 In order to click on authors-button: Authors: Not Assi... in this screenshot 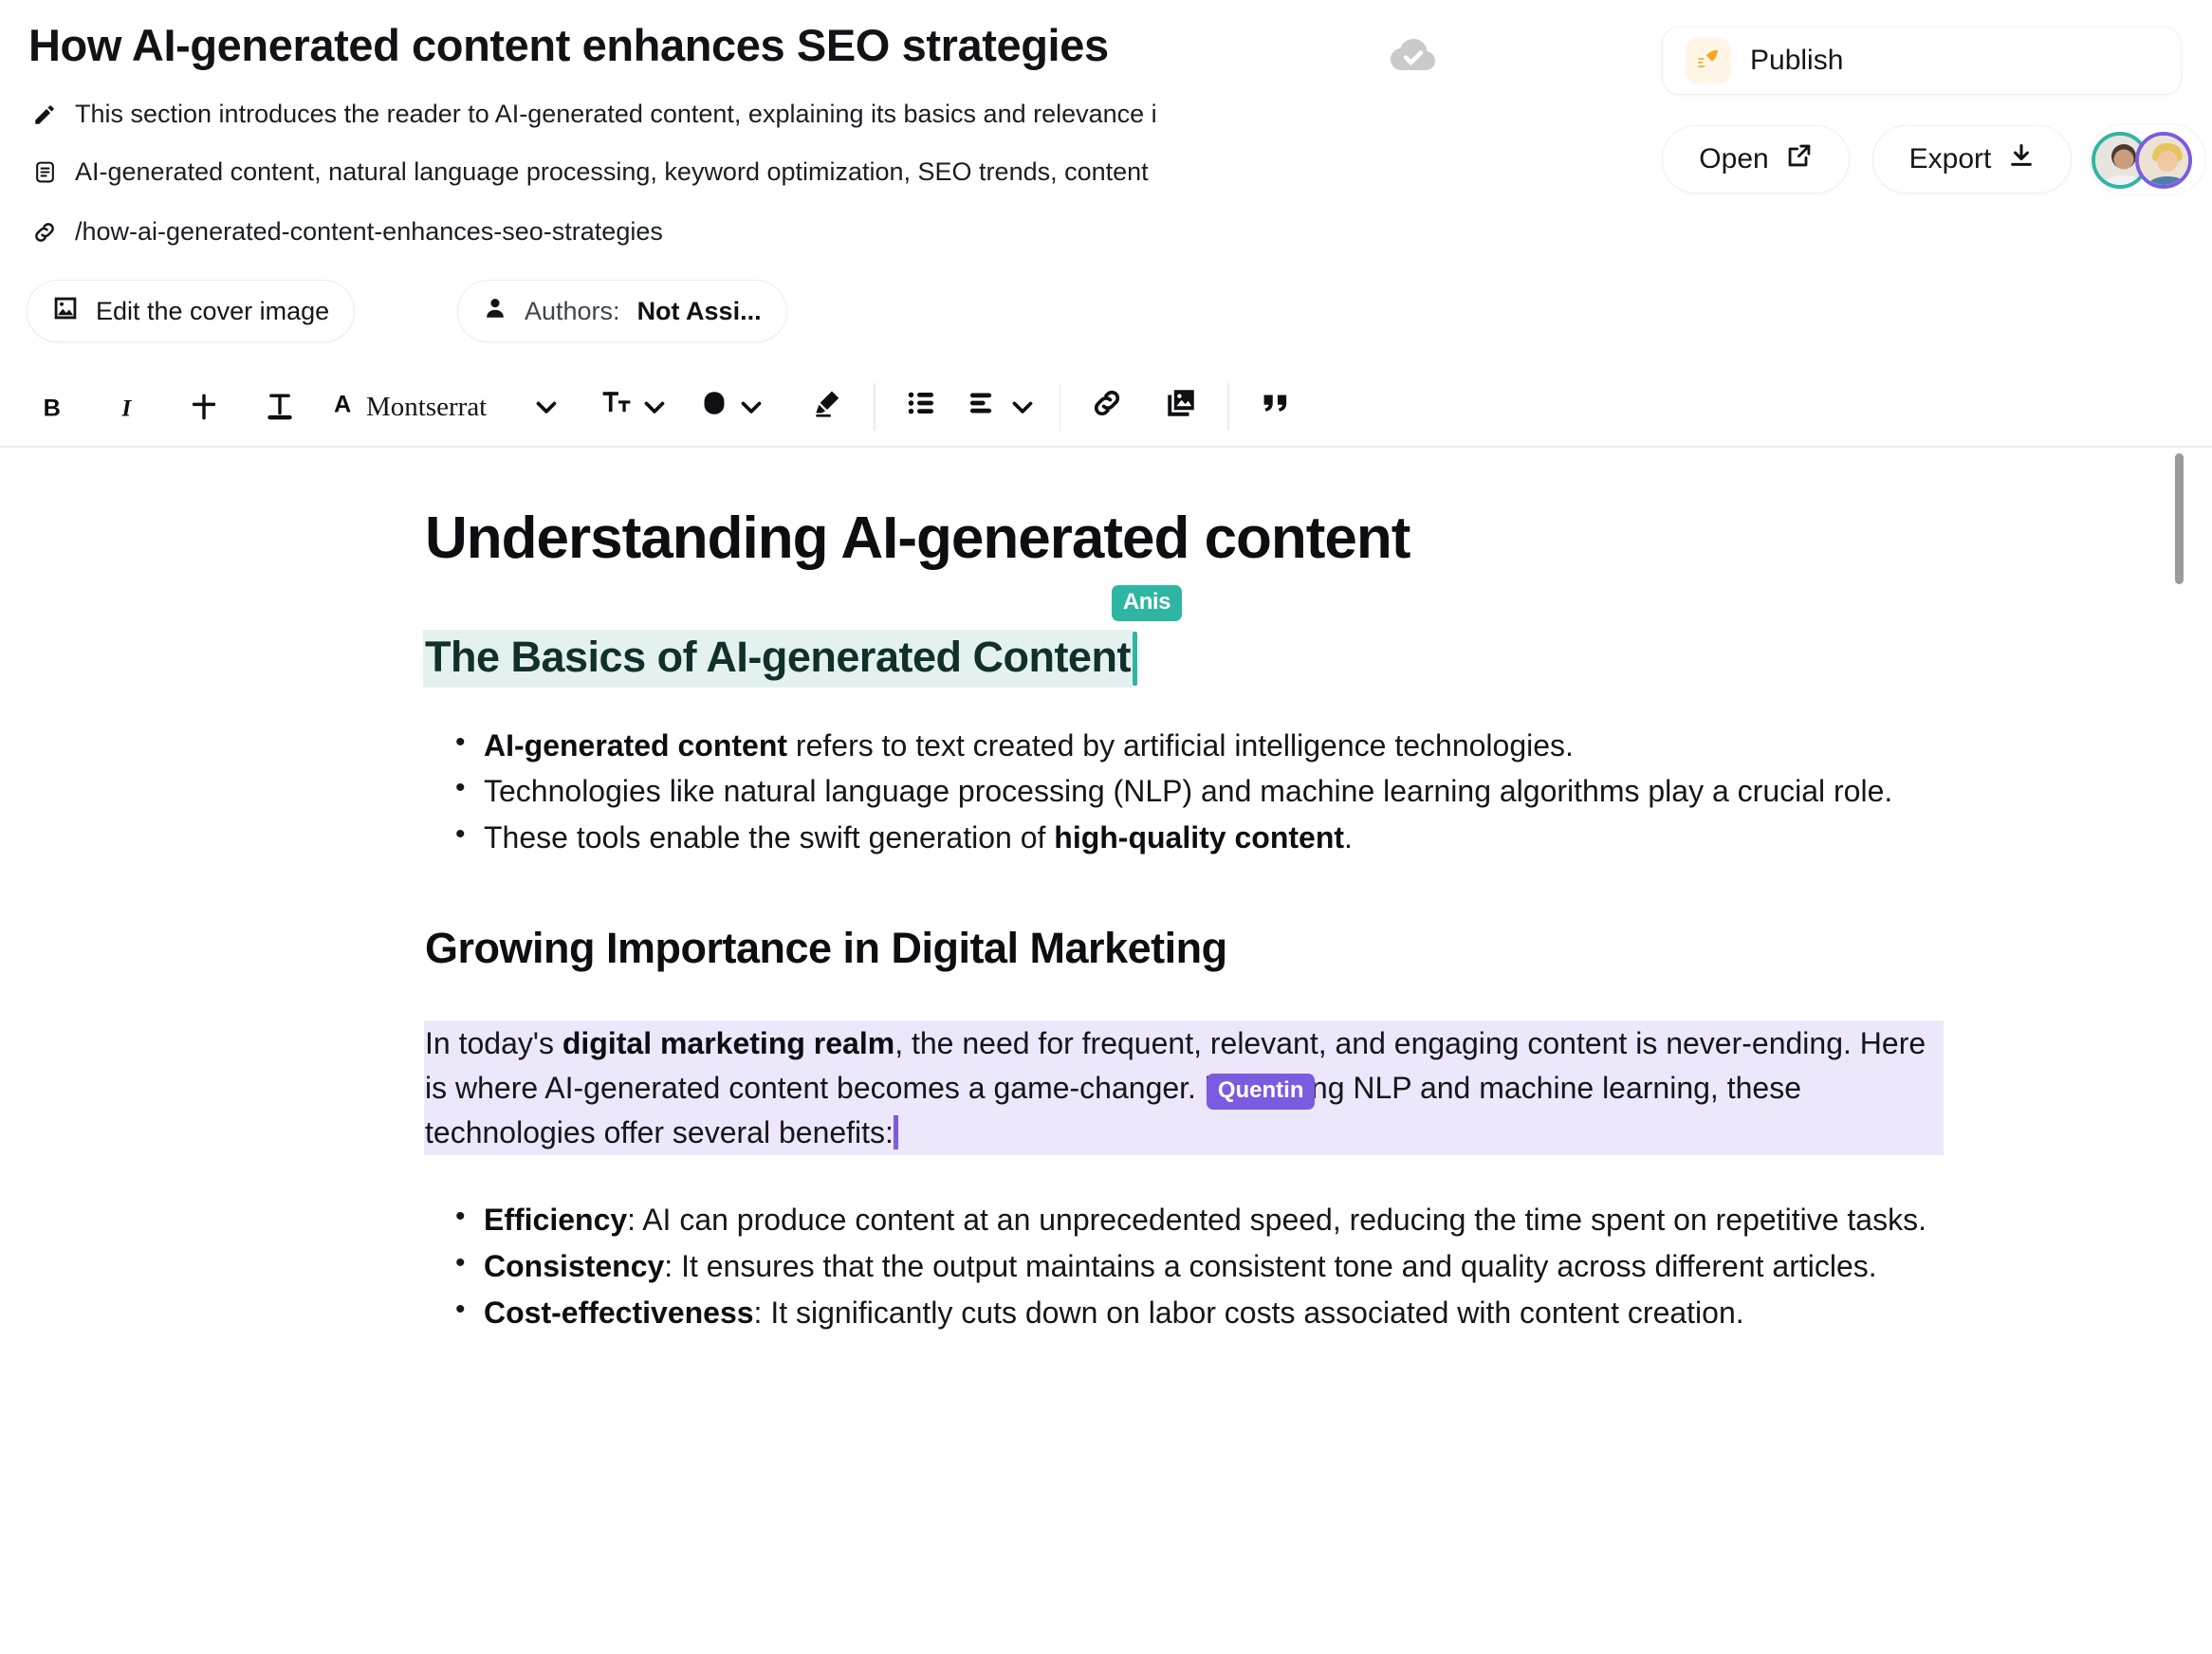, I will do `click(622, 311)`.